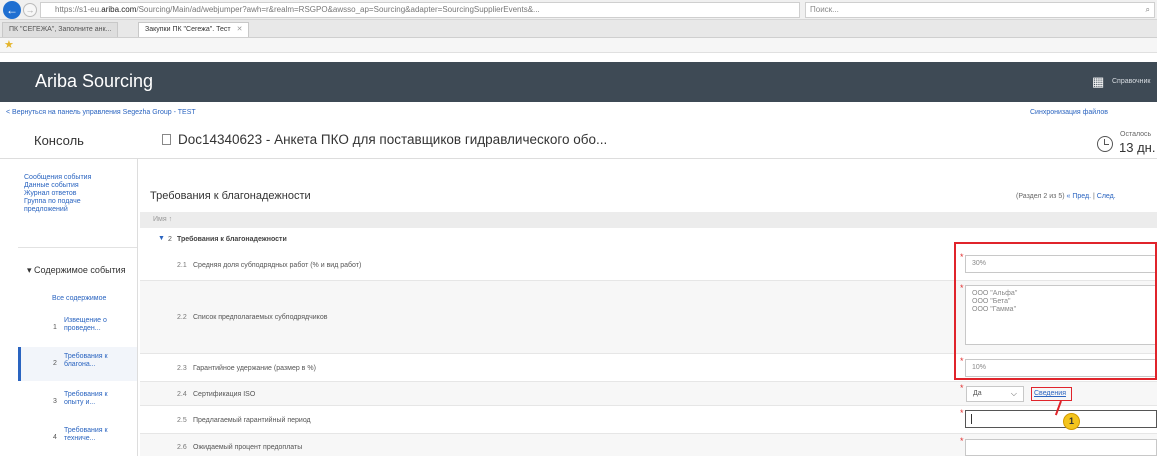  I want to click on search-icon: ⌕, so click(1148, 10).